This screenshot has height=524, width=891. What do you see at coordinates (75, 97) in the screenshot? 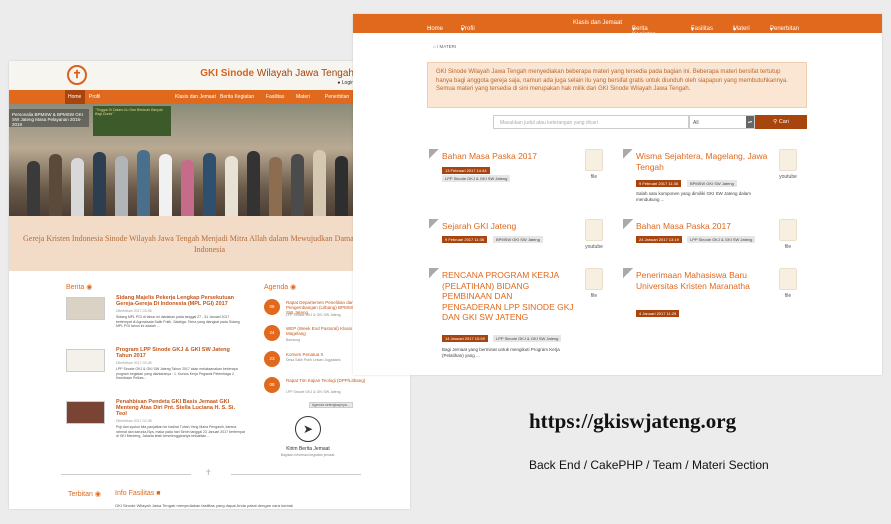
I see `nav-home: Home` at bounding box center [75, 97].